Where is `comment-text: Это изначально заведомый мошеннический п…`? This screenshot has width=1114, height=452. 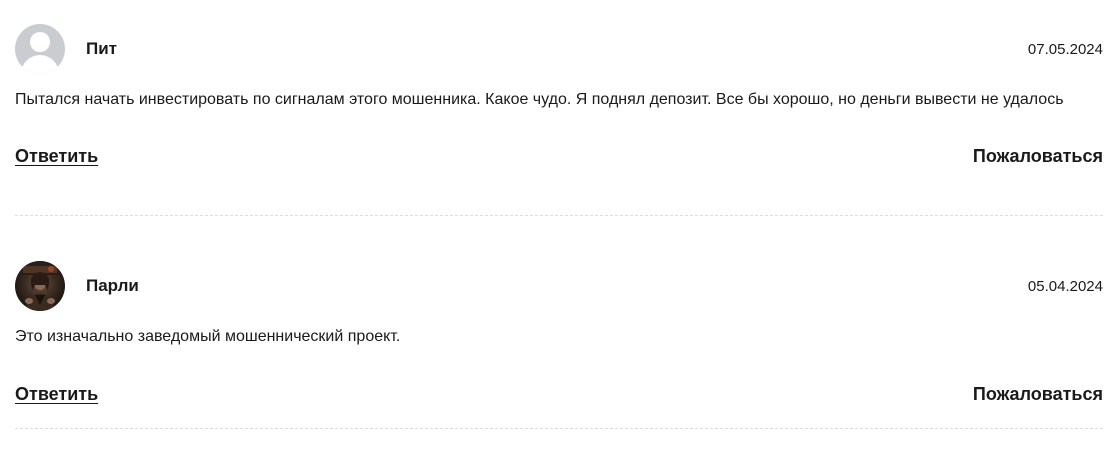
comment-text: Это изначально заведомый мошеннический п… is located at coordinates (208, 336).